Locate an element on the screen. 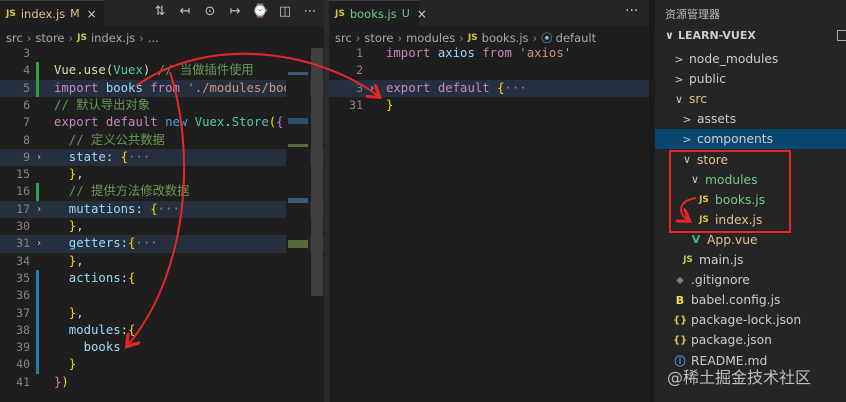  code-line: 2 is located at coordinates (489, 70).